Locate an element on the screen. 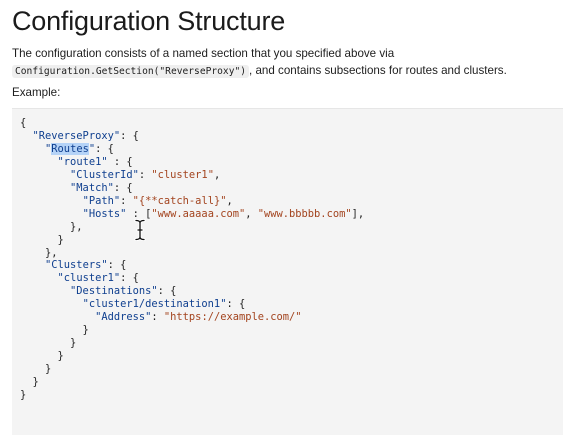 This screenshot has height=435, width=575. code-line: "ReverseProxy": { is located at coordinates (79, 136).